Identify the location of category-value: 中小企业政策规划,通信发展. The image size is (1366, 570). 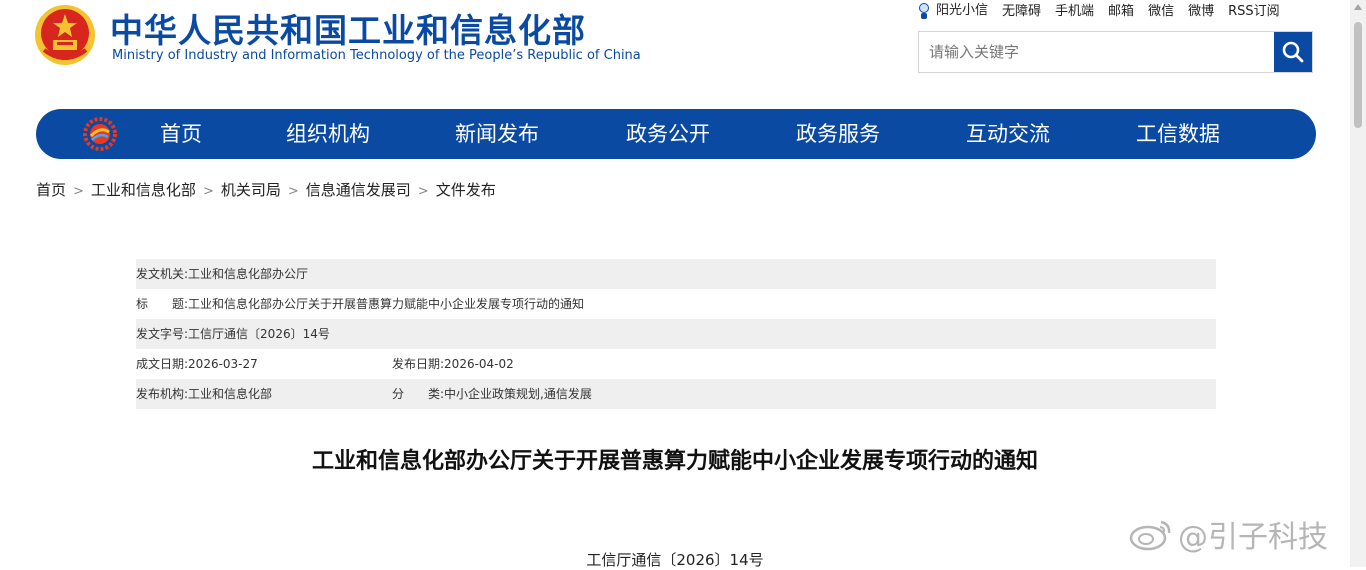
(518, 394).